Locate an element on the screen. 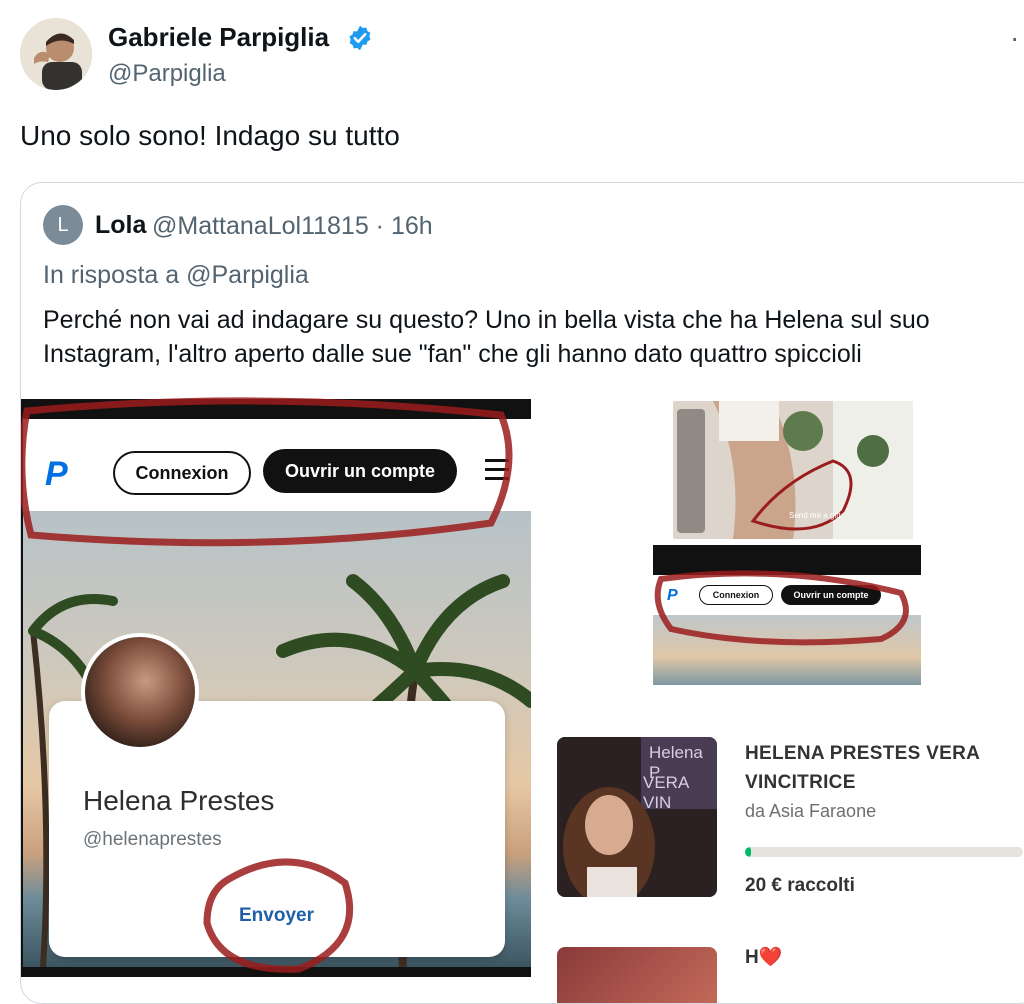 The width and height of the screenshot is (1024, 1004). fundraiser-2-thumbnail is located at coordinates (637, 975).